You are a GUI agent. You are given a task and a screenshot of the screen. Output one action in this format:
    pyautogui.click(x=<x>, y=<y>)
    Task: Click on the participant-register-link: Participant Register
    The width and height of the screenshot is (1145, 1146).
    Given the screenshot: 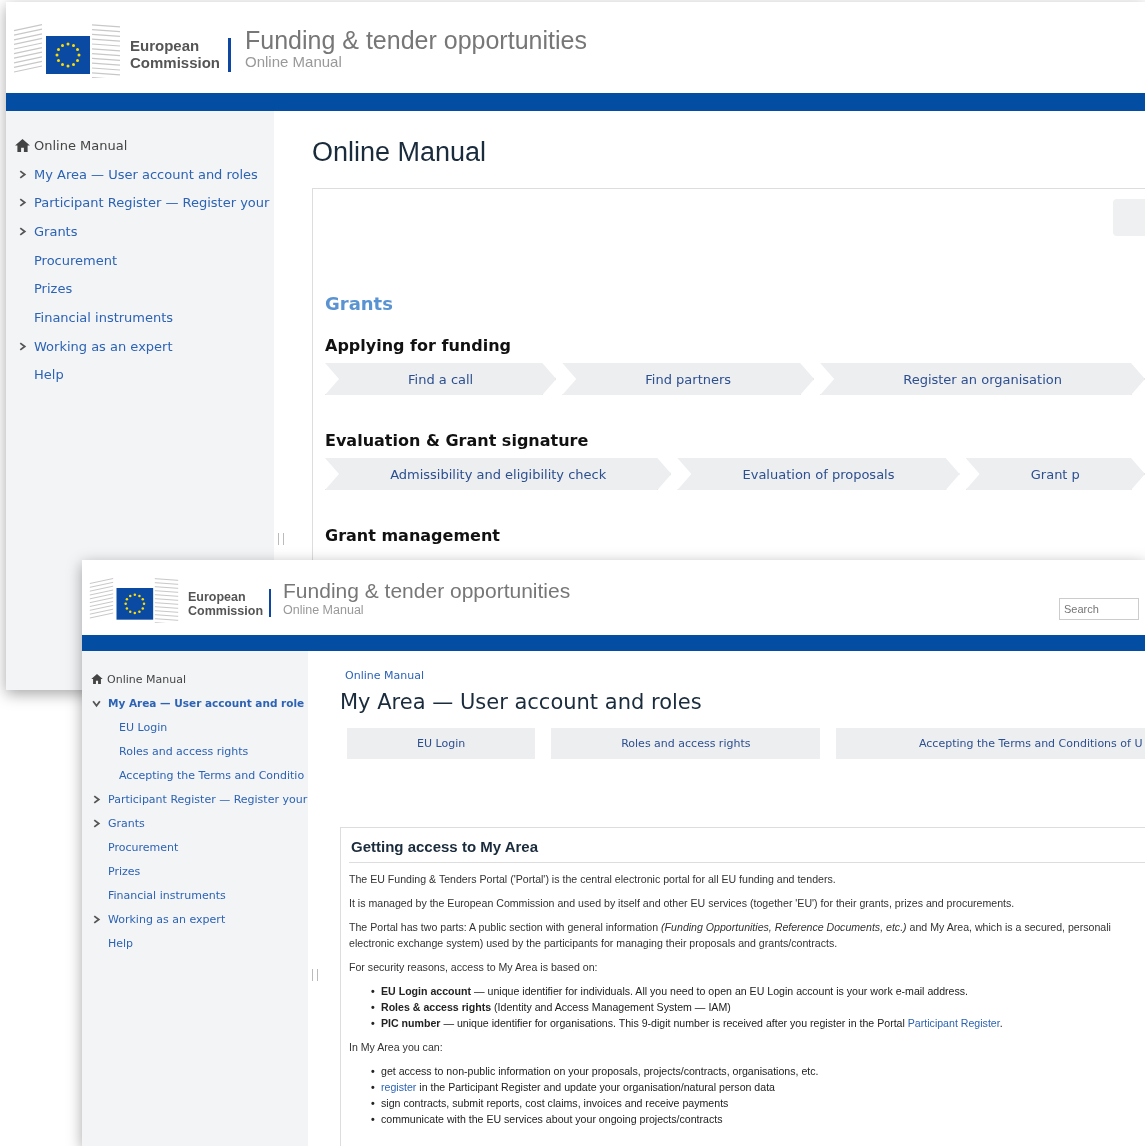 What is the action you would take?
    pyautogui.click(x=953, y=1023)
    